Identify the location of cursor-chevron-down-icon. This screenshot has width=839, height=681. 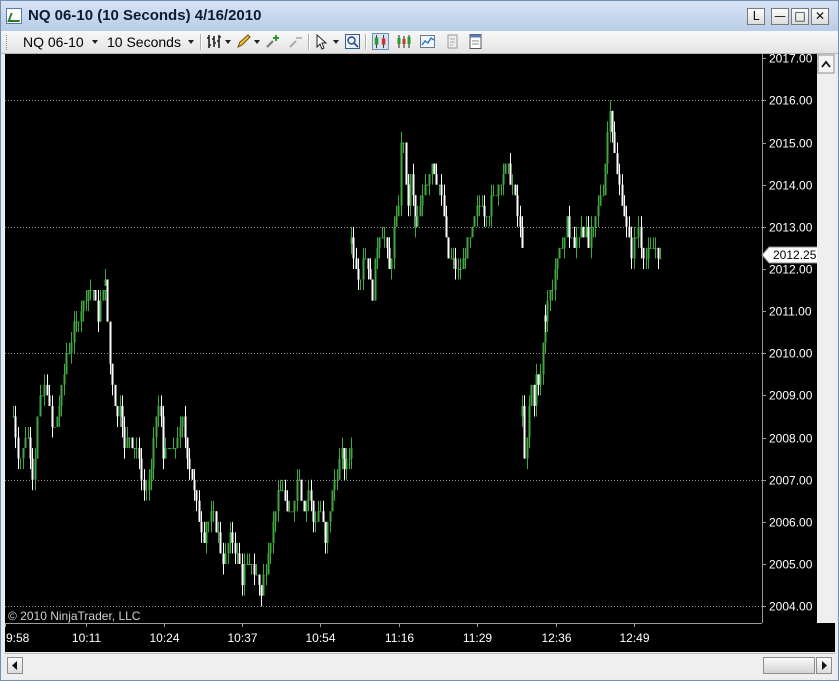
(336, 42).